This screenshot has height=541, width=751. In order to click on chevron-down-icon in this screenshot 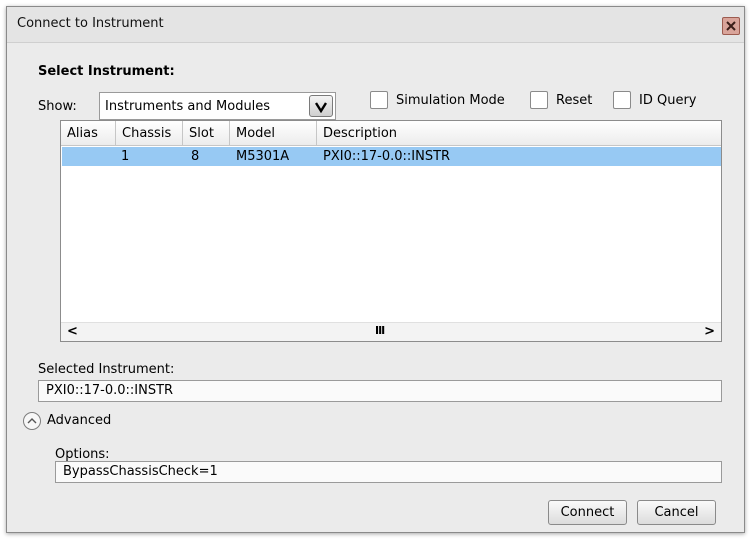, I will do `click(321, 107)`.